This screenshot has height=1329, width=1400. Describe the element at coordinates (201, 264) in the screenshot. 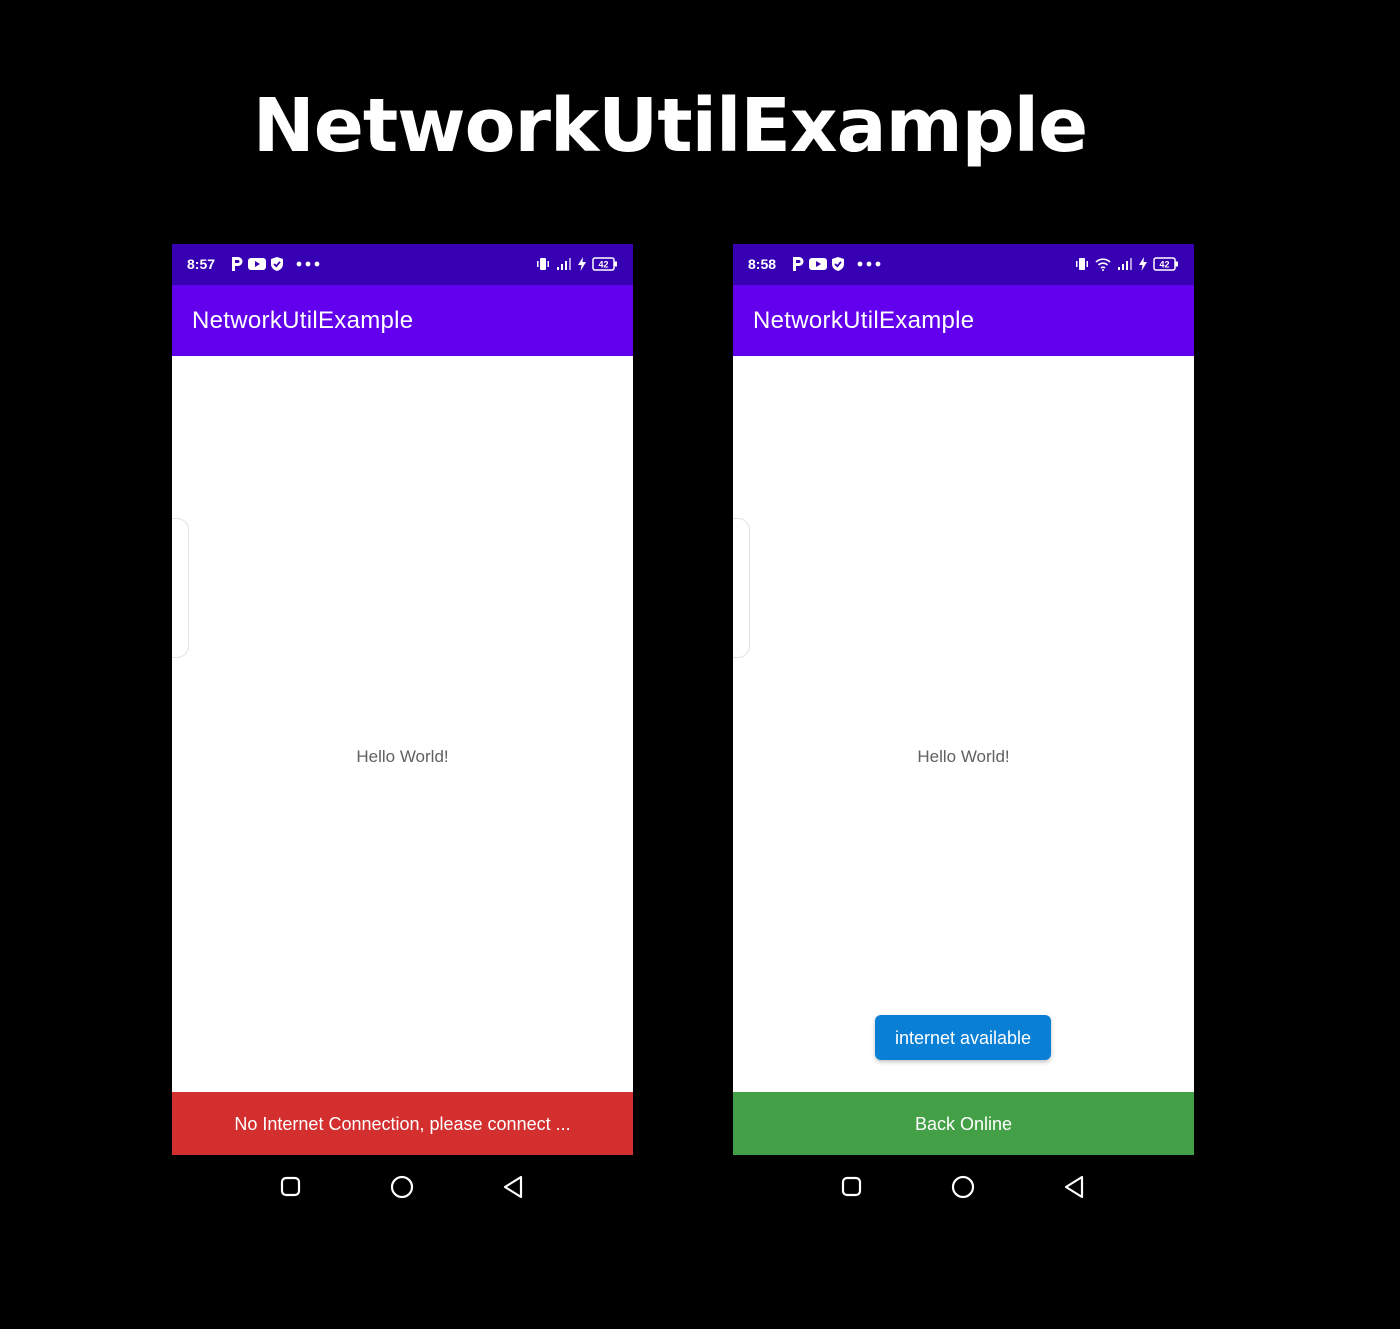

I see `status-time: 8:57` at that location.